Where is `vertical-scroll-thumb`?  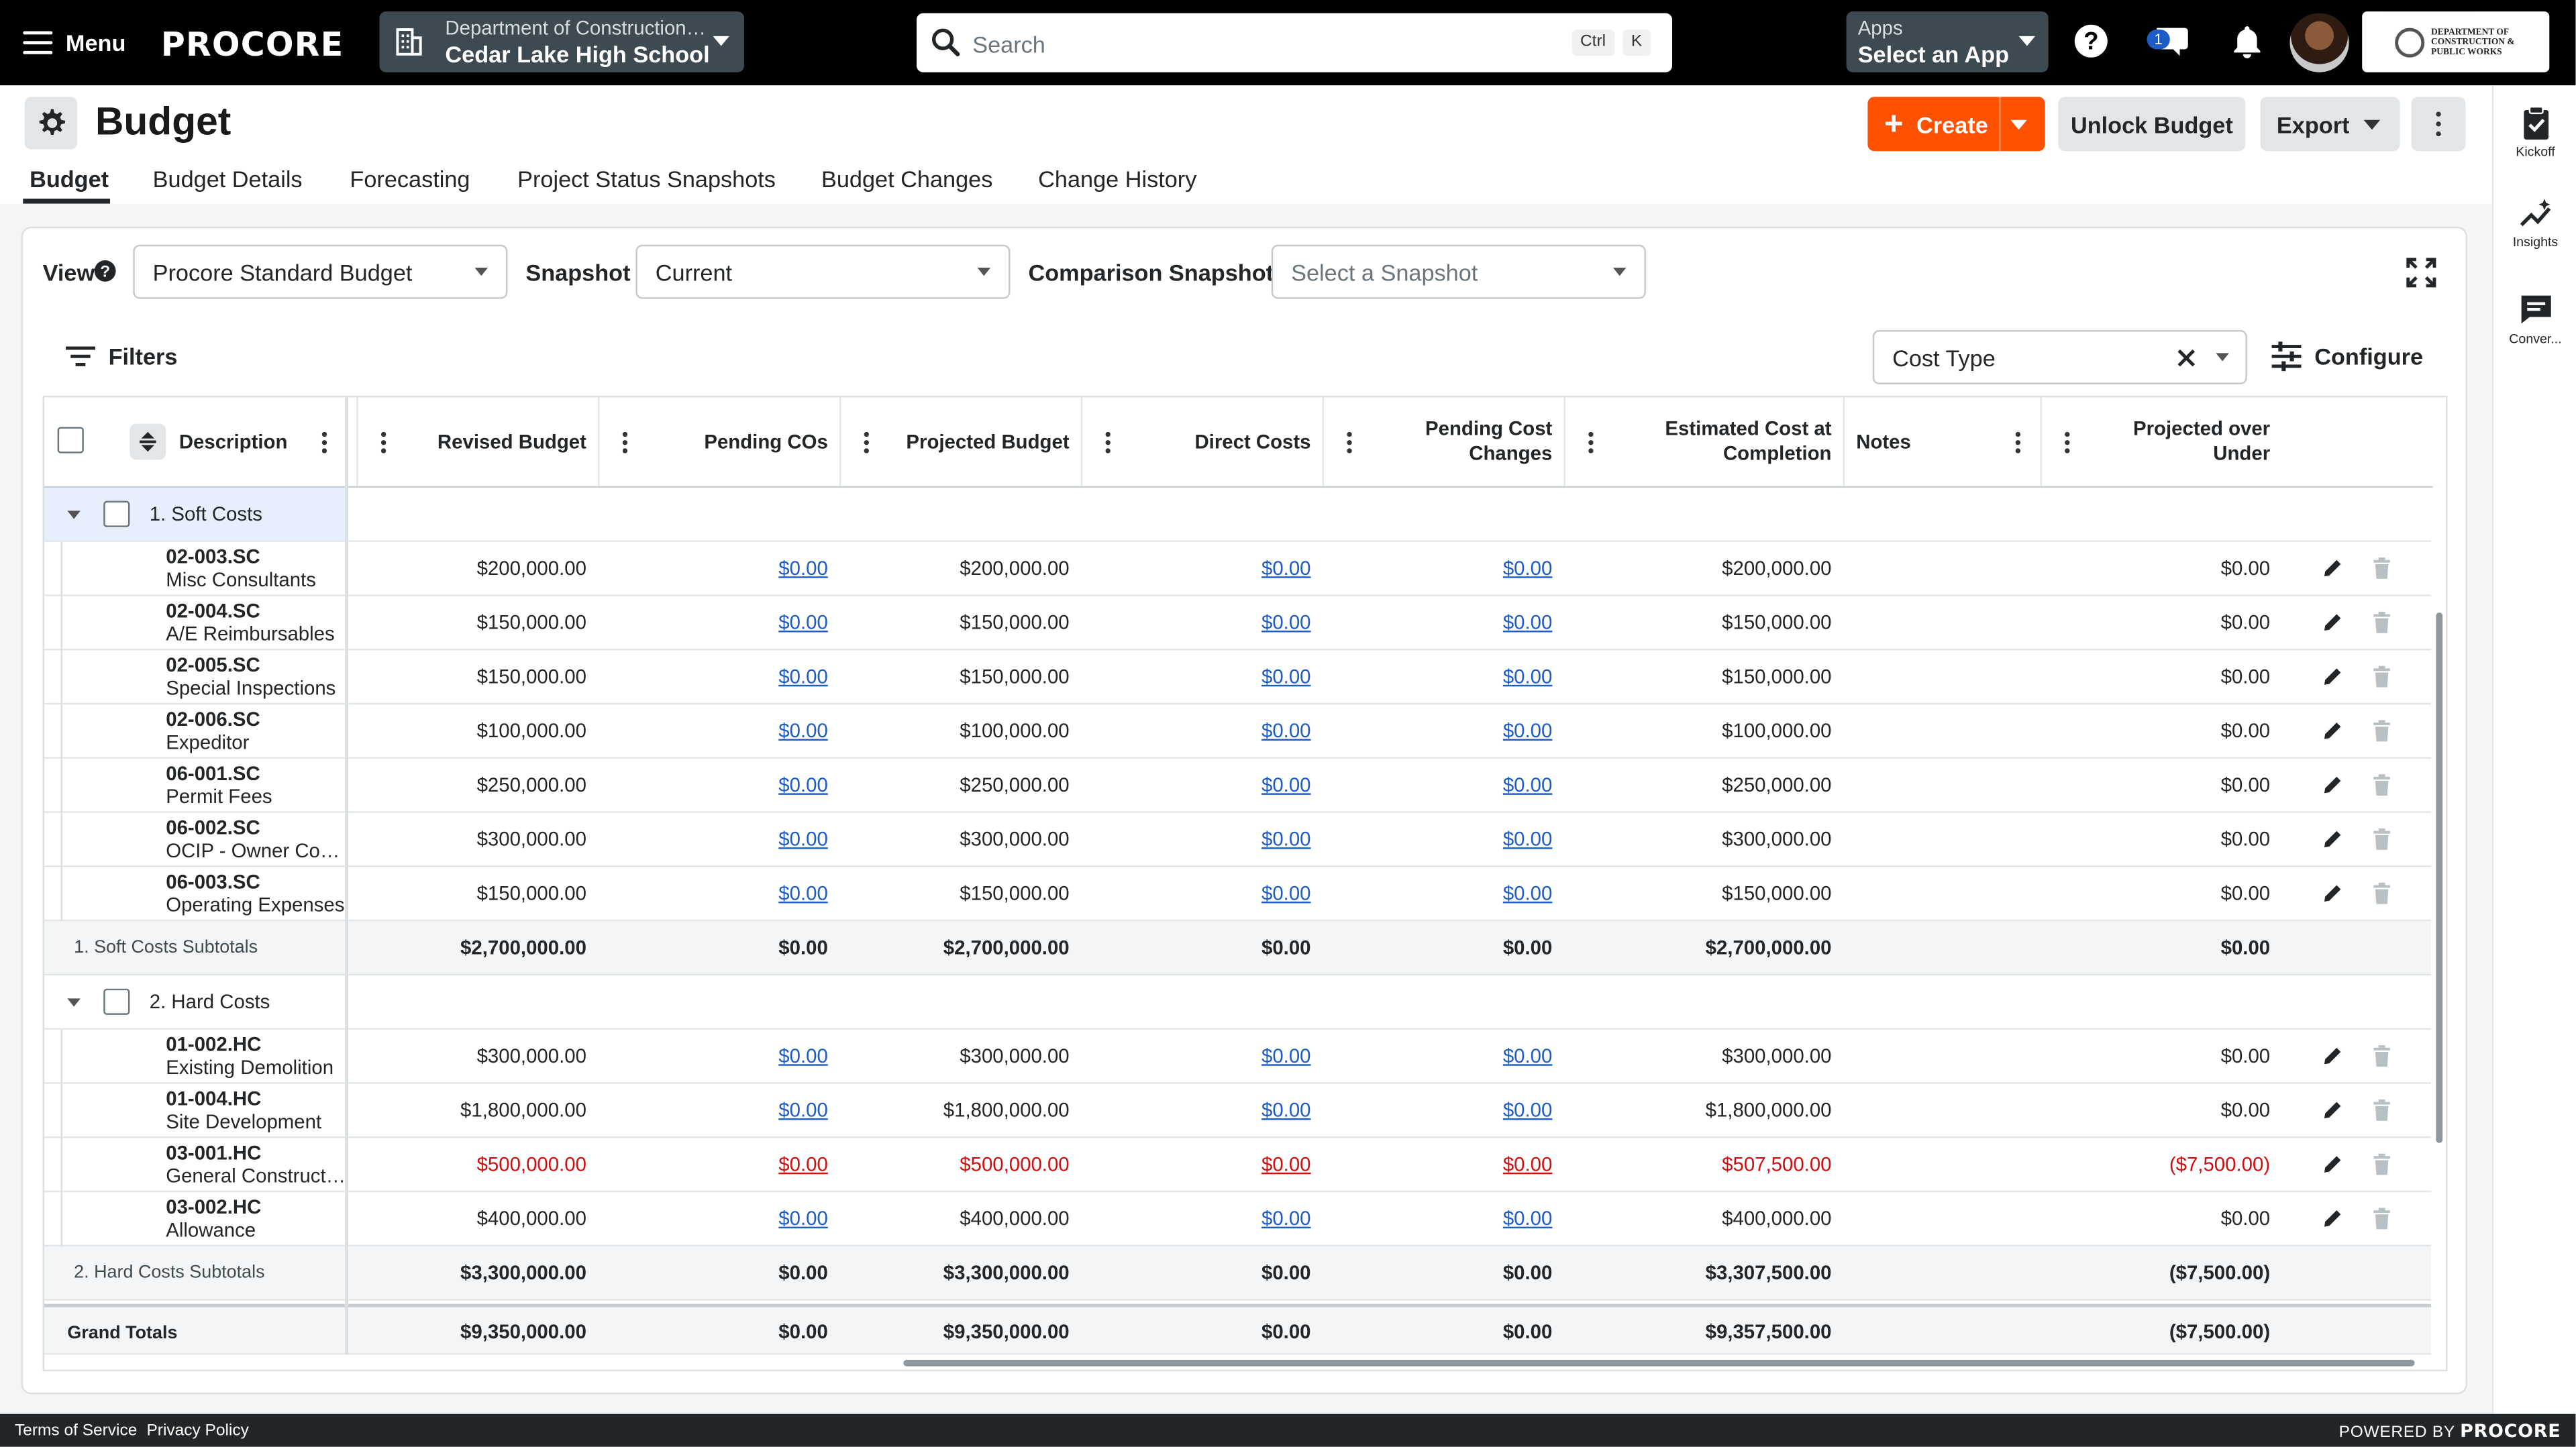
vertical-scroll-thumb is located at coordinates (2439, 878).